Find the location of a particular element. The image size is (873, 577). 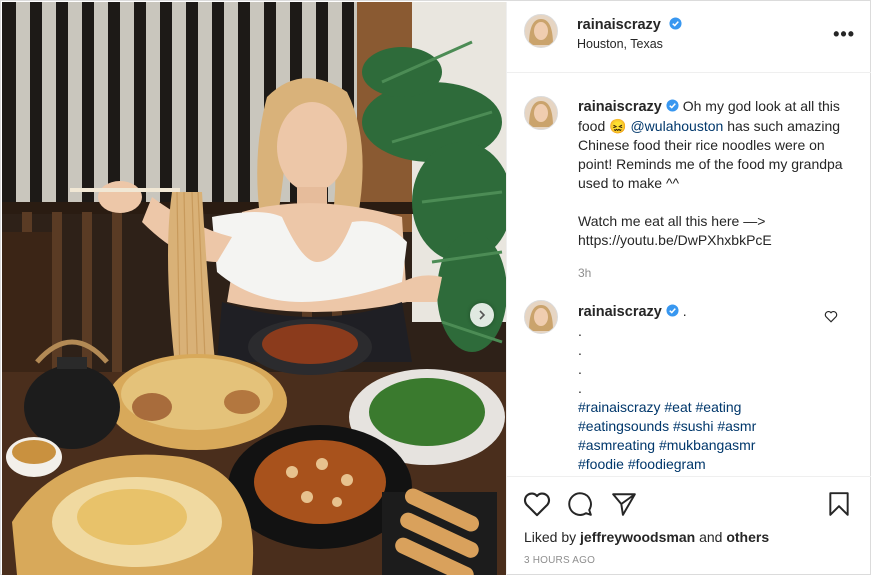

bookmark-icon is located at coordinates (839, 504).